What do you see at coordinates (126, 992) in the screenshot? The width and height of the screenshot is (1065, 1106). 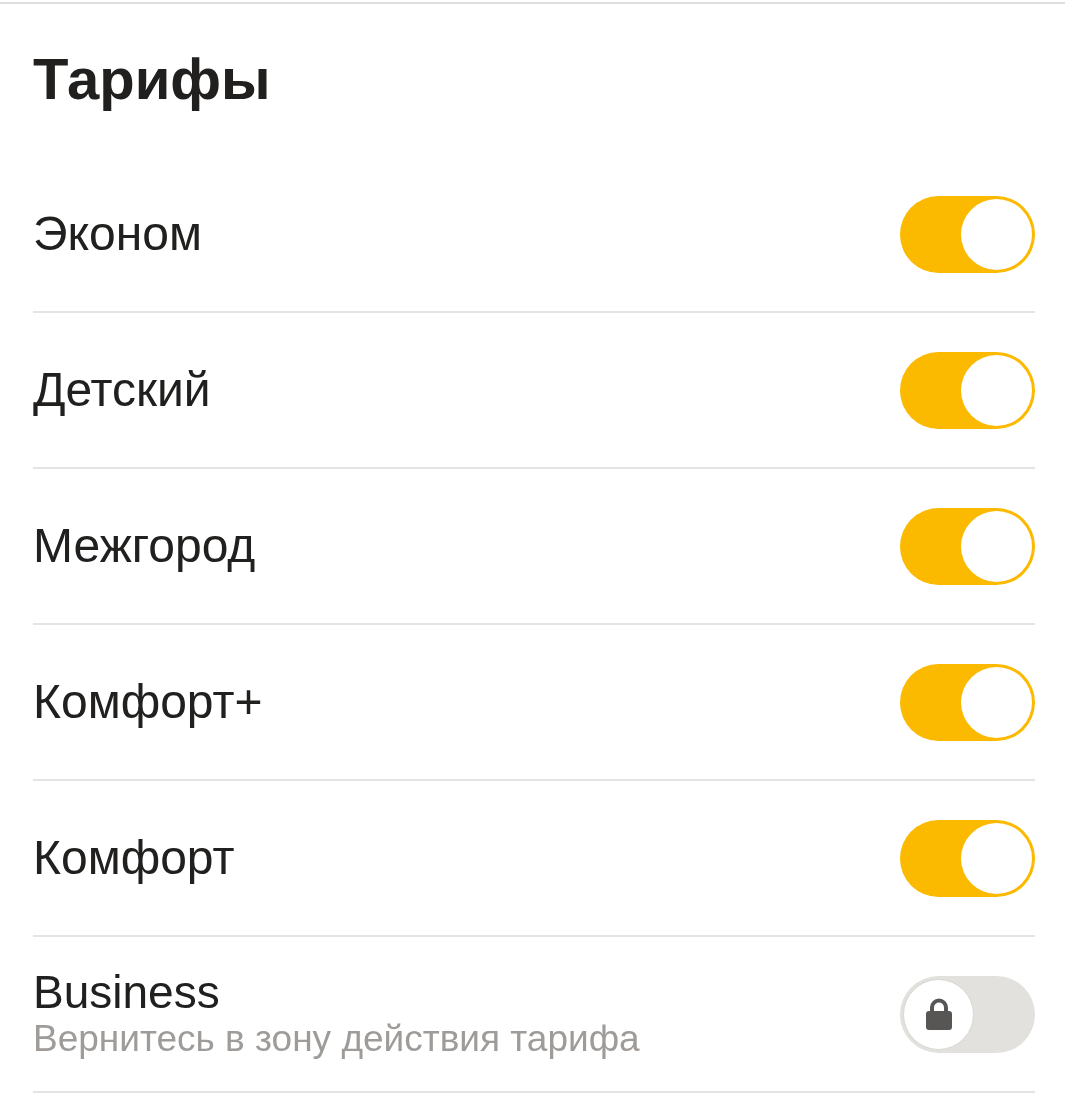 I see `tariff-name: Business` at bounding box center [126, 992].